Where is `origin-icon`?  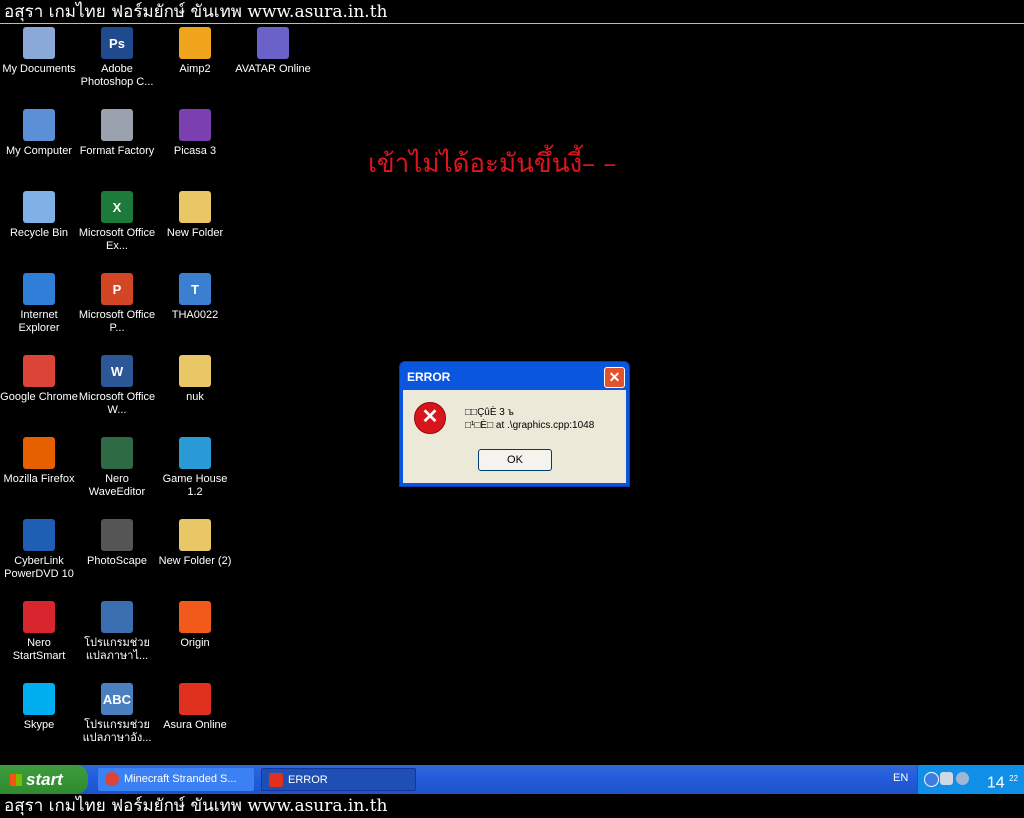 origin-icon is located at coordinates (195, 617).